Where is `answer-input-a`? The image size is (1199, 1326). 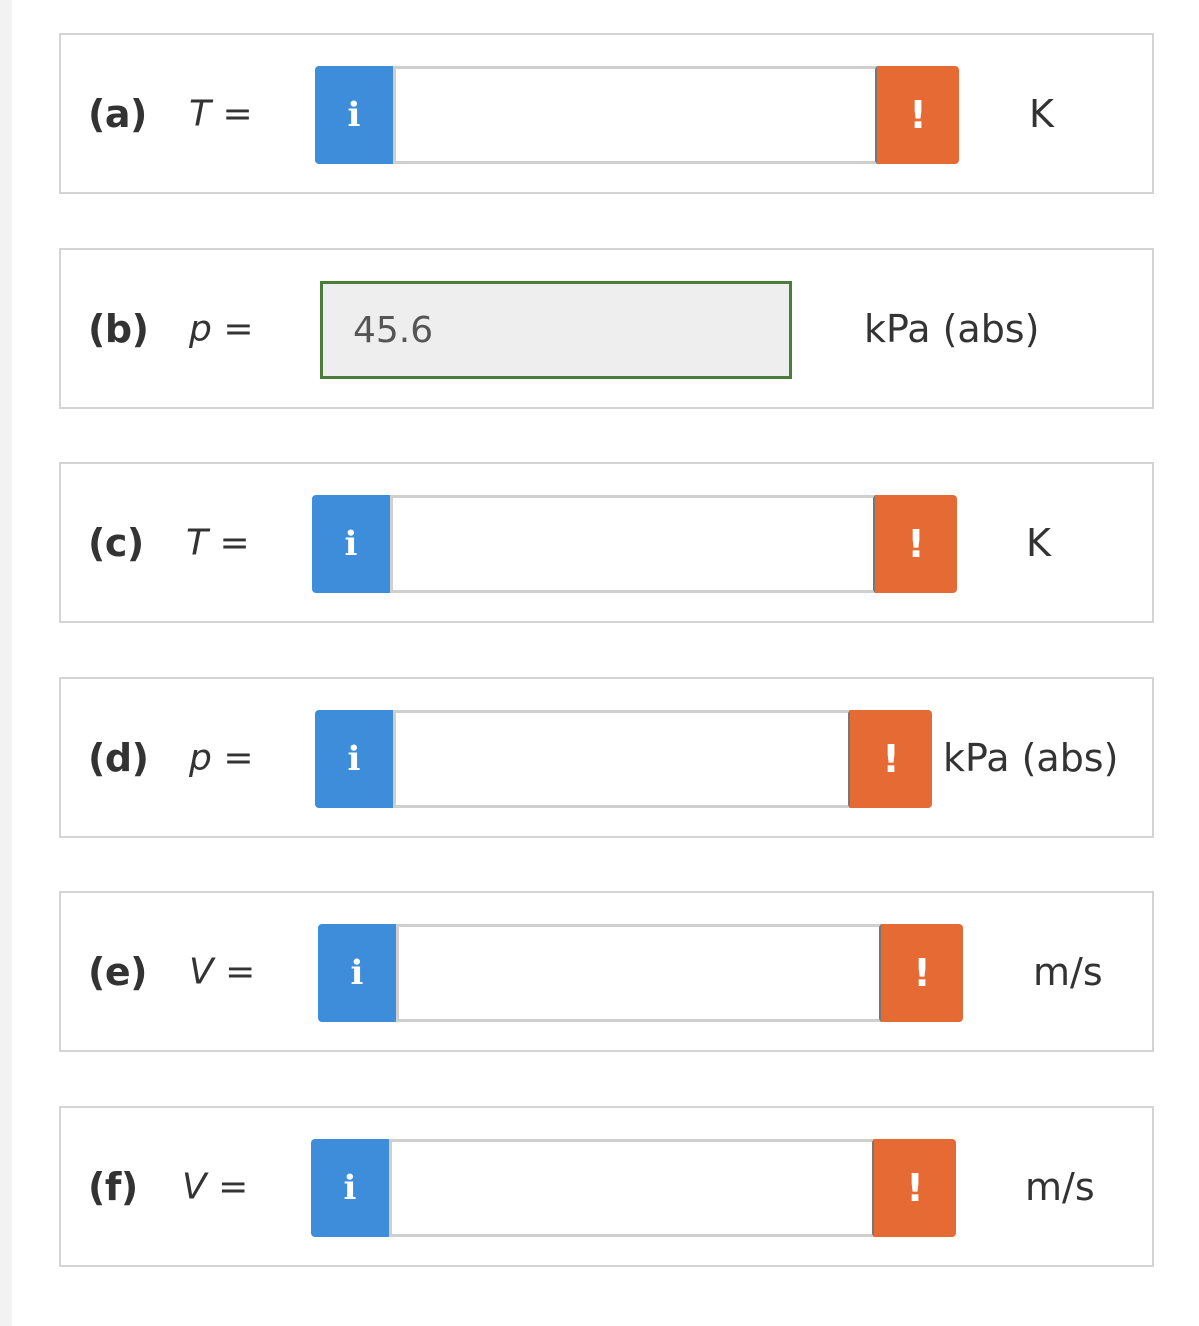 answer-input-a is located at coordinates (635, 115).